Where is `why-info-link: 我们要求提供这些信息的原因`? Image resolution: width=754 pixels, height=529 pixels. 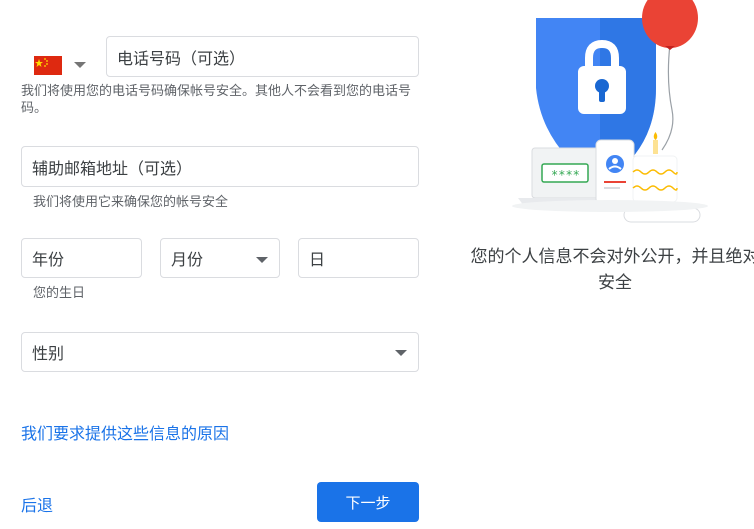 why-info-link: 我们要求提供这些信息的原因 is located at coordinates (125, 432).